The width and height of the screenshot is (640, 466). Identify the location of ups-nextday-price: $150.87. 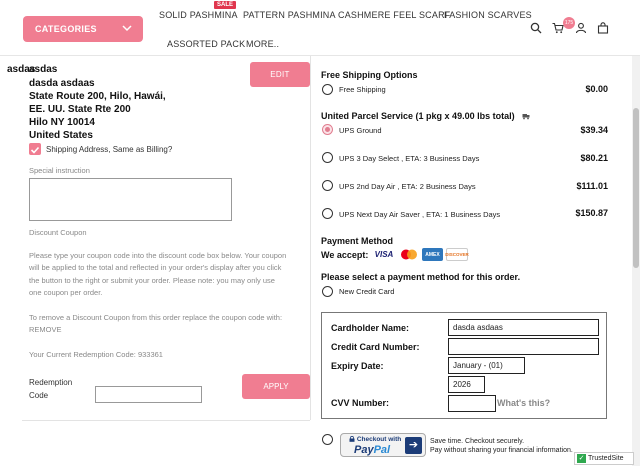
(591, 213).